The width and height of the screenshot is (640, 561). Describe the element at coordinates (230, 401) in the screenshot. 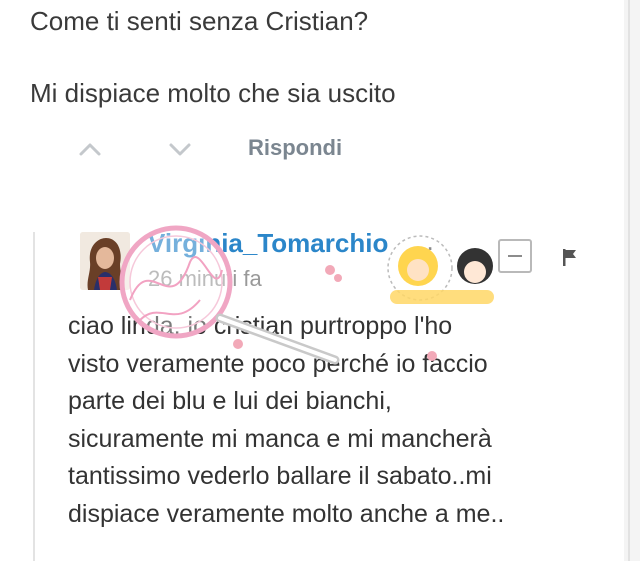

I see `reply-text-line: parte dei blu e lui dei bianchi,` at that location.